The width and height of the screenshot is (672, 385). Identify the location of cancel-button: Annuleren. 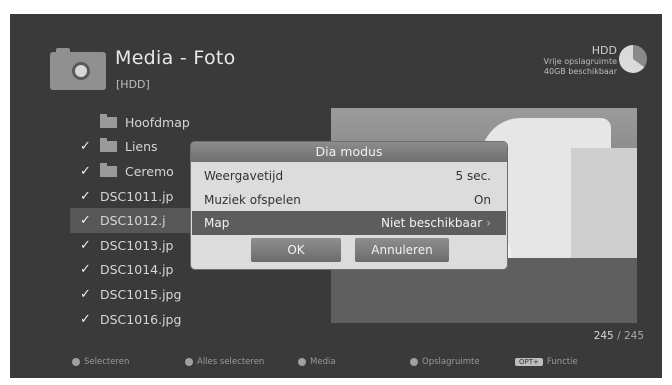
(402, 250).